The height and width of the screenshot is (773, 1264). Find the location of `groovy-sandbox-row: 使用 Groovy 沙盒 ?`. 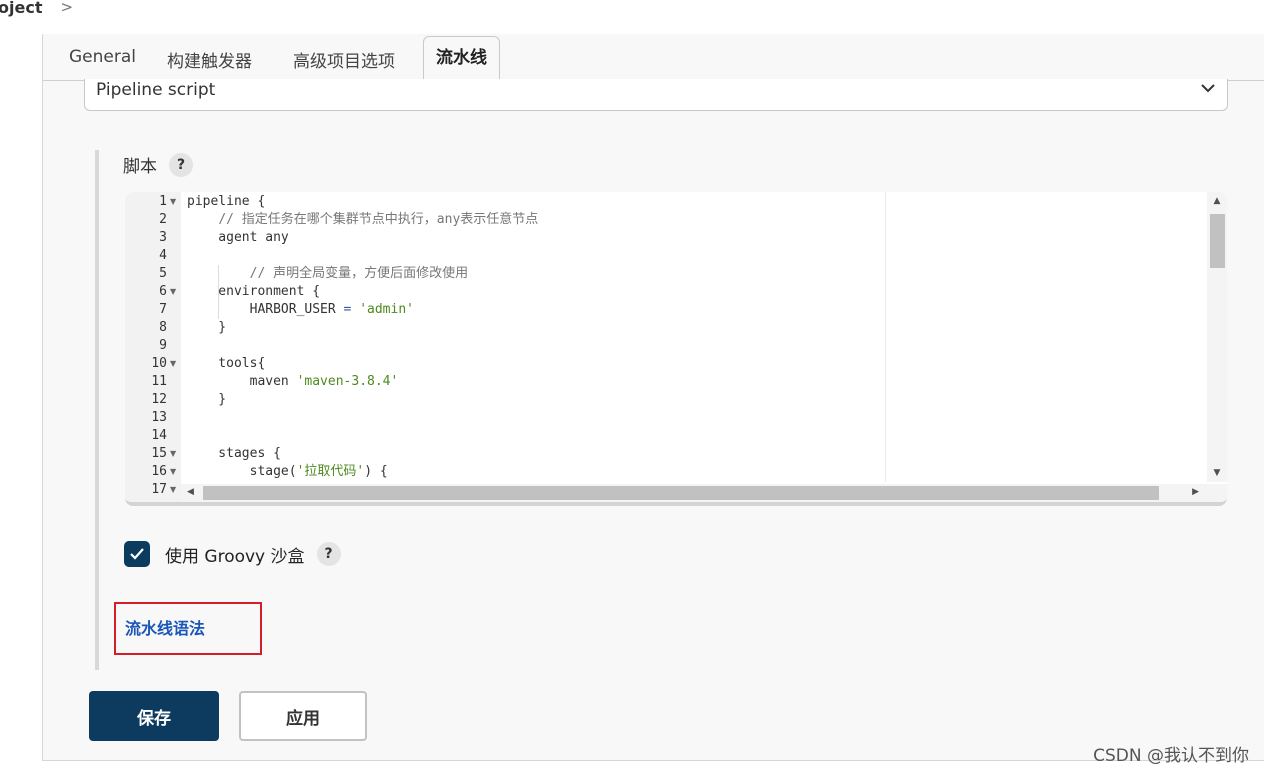

groovy-sandbox-row: 使用 Groovy 沙盒 ? is located at coordinates (232, 554).